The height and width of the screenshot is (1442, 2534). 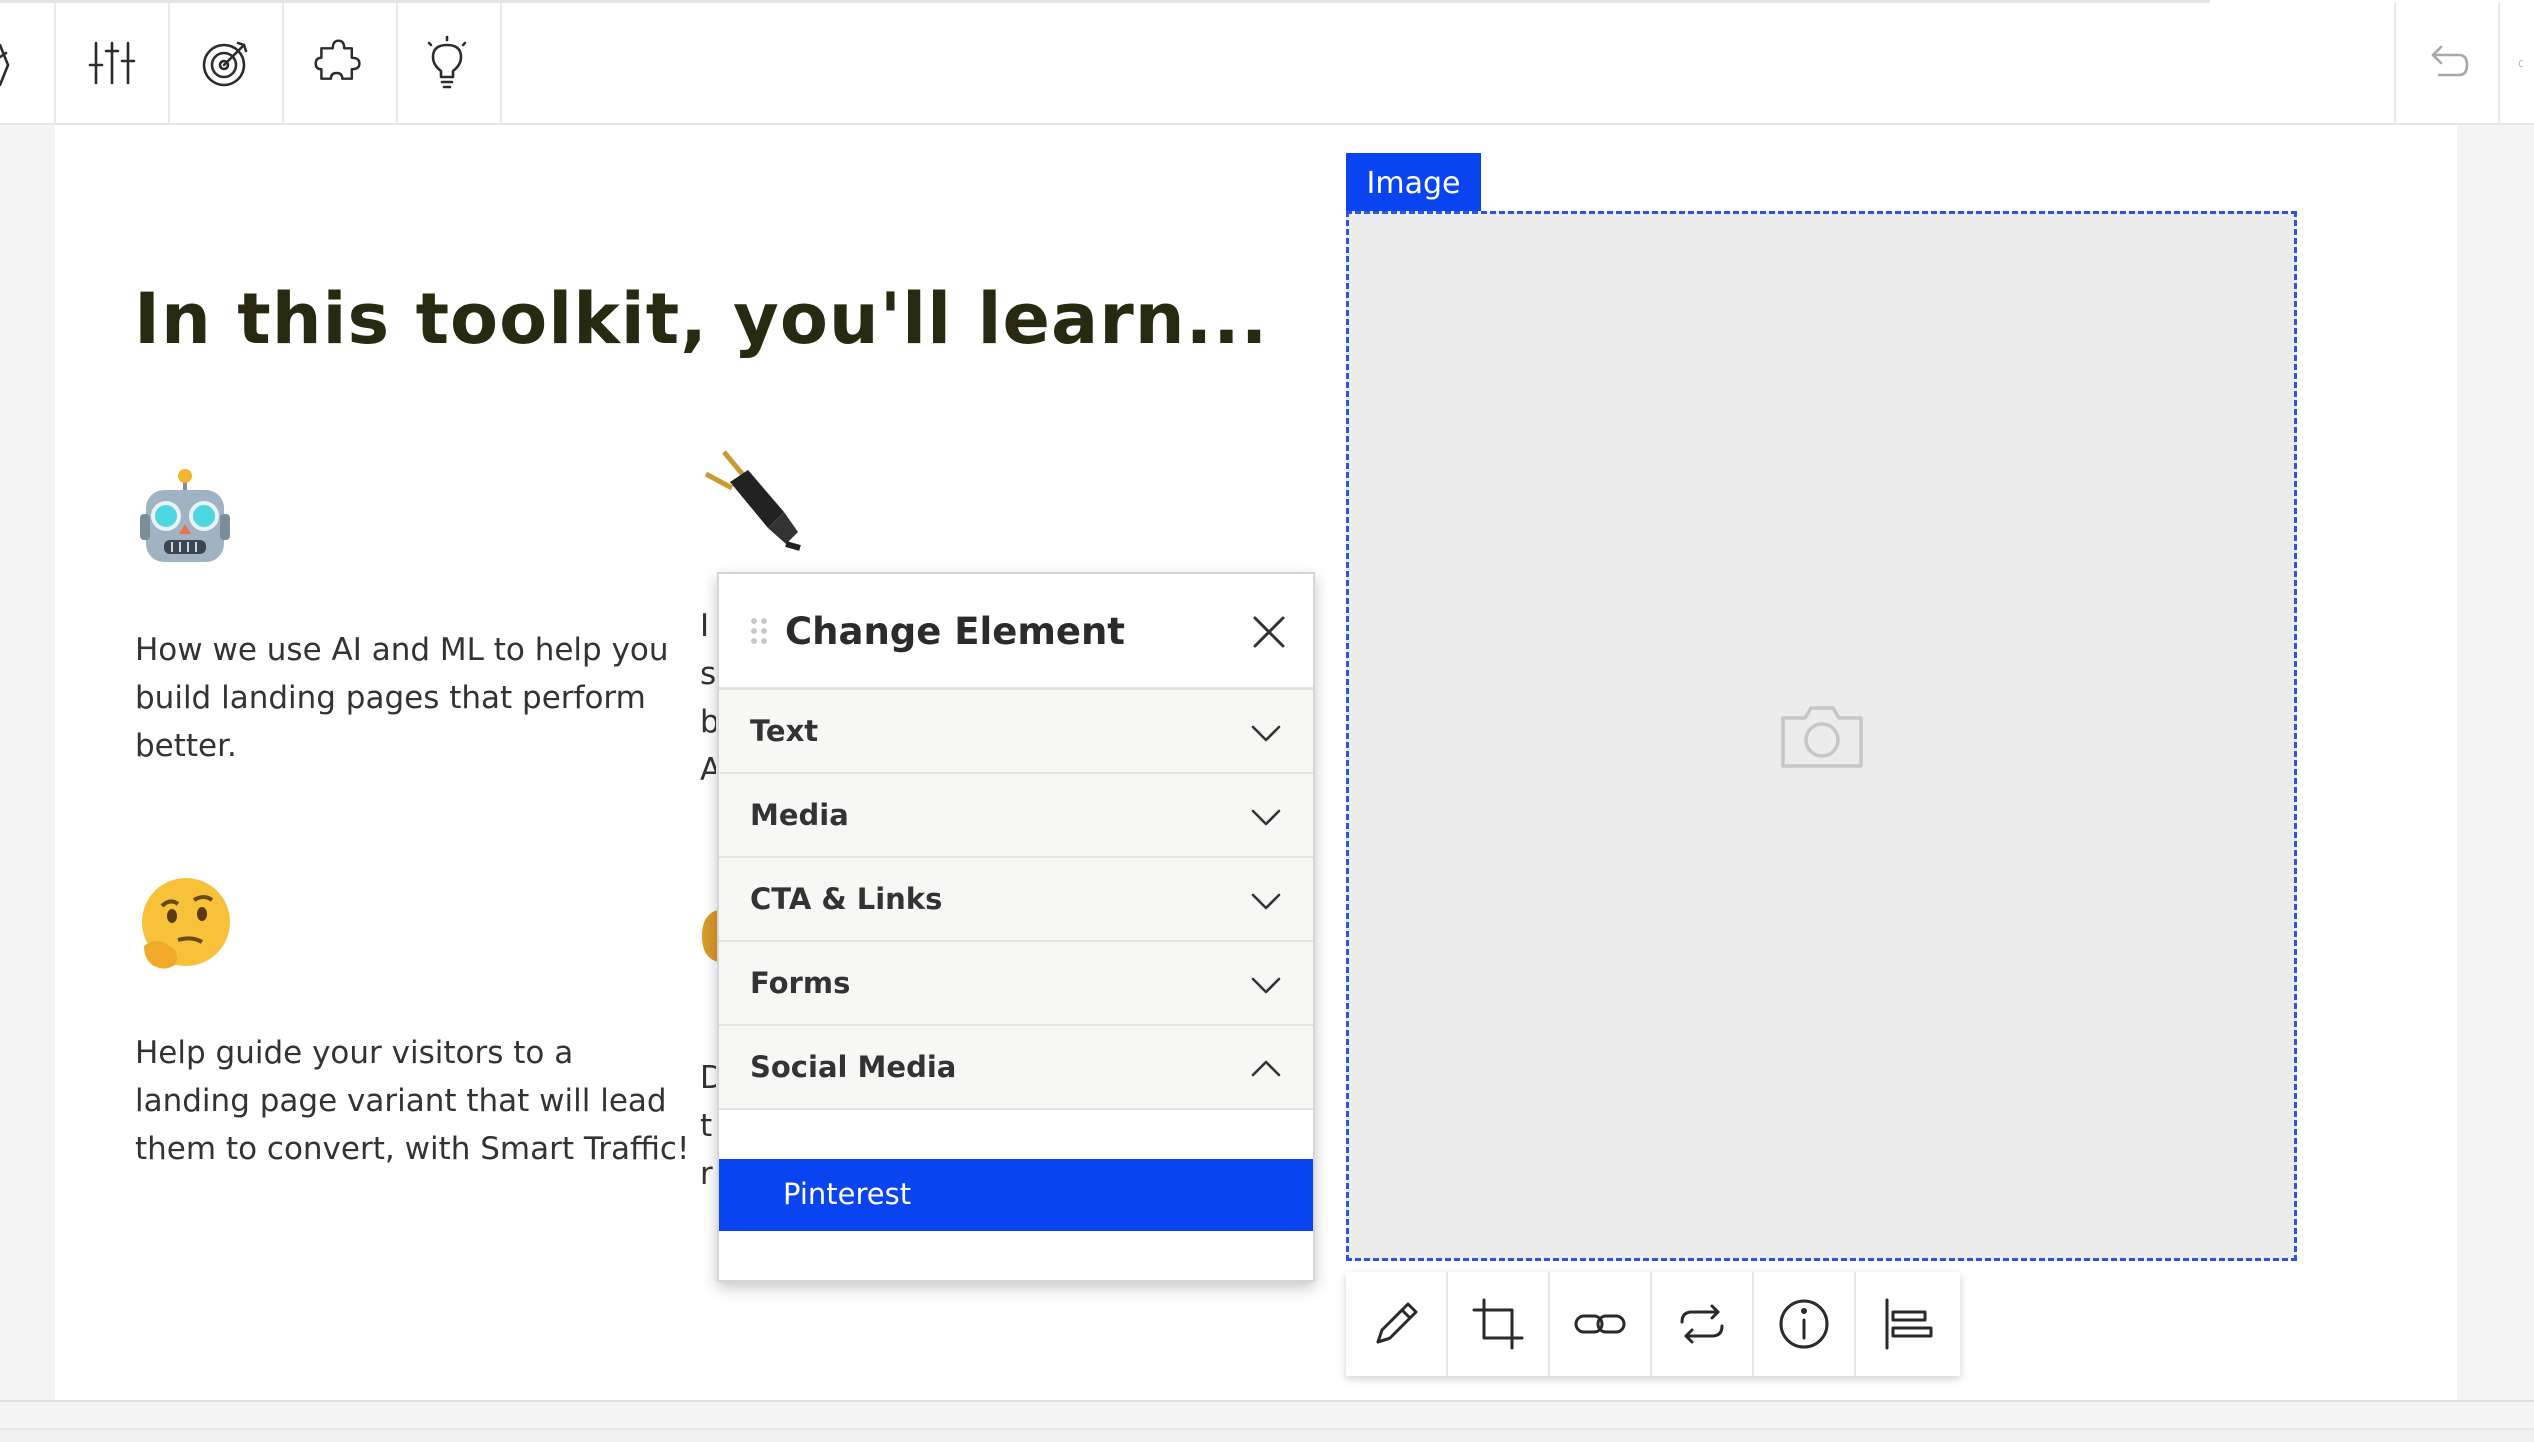 I want to click on plug-emoji, so click(x=753, y=500).